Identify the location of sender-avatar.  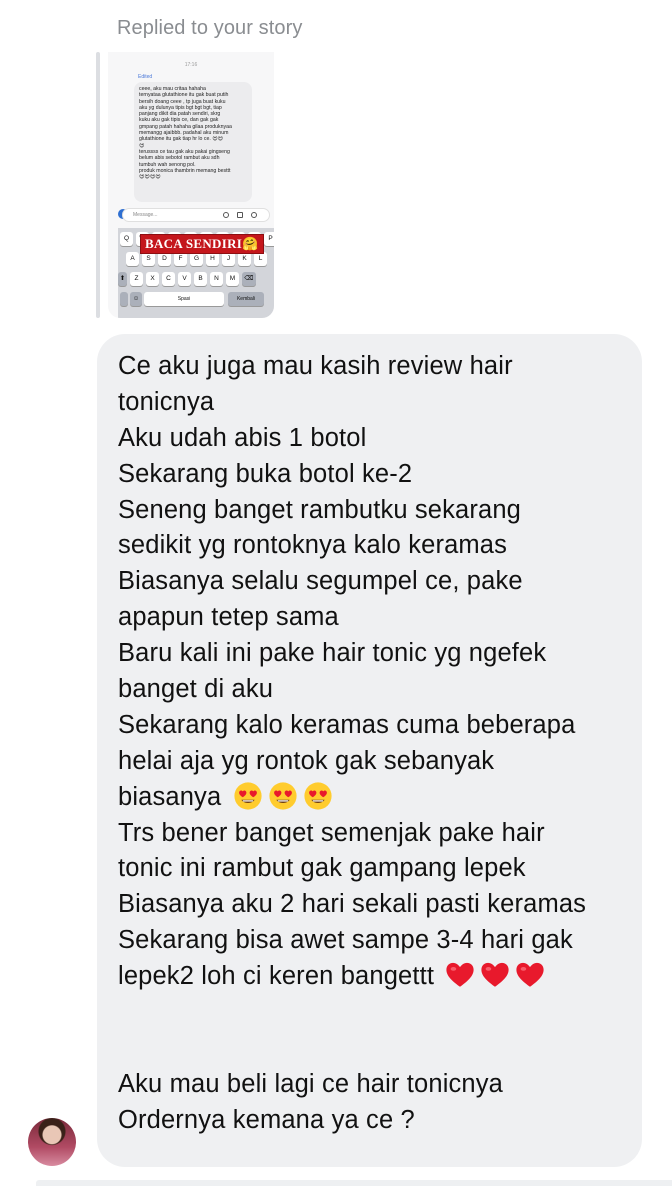
(52, 1142).